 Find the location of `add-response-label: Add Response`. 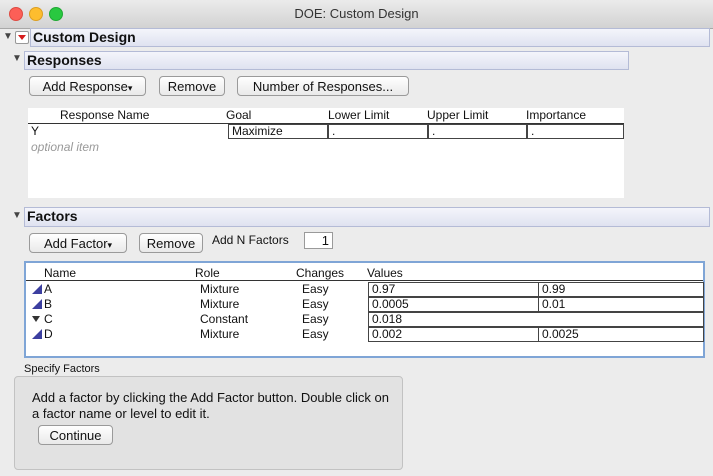

add-response-label: Add Response is located at coordinates (85, 86).